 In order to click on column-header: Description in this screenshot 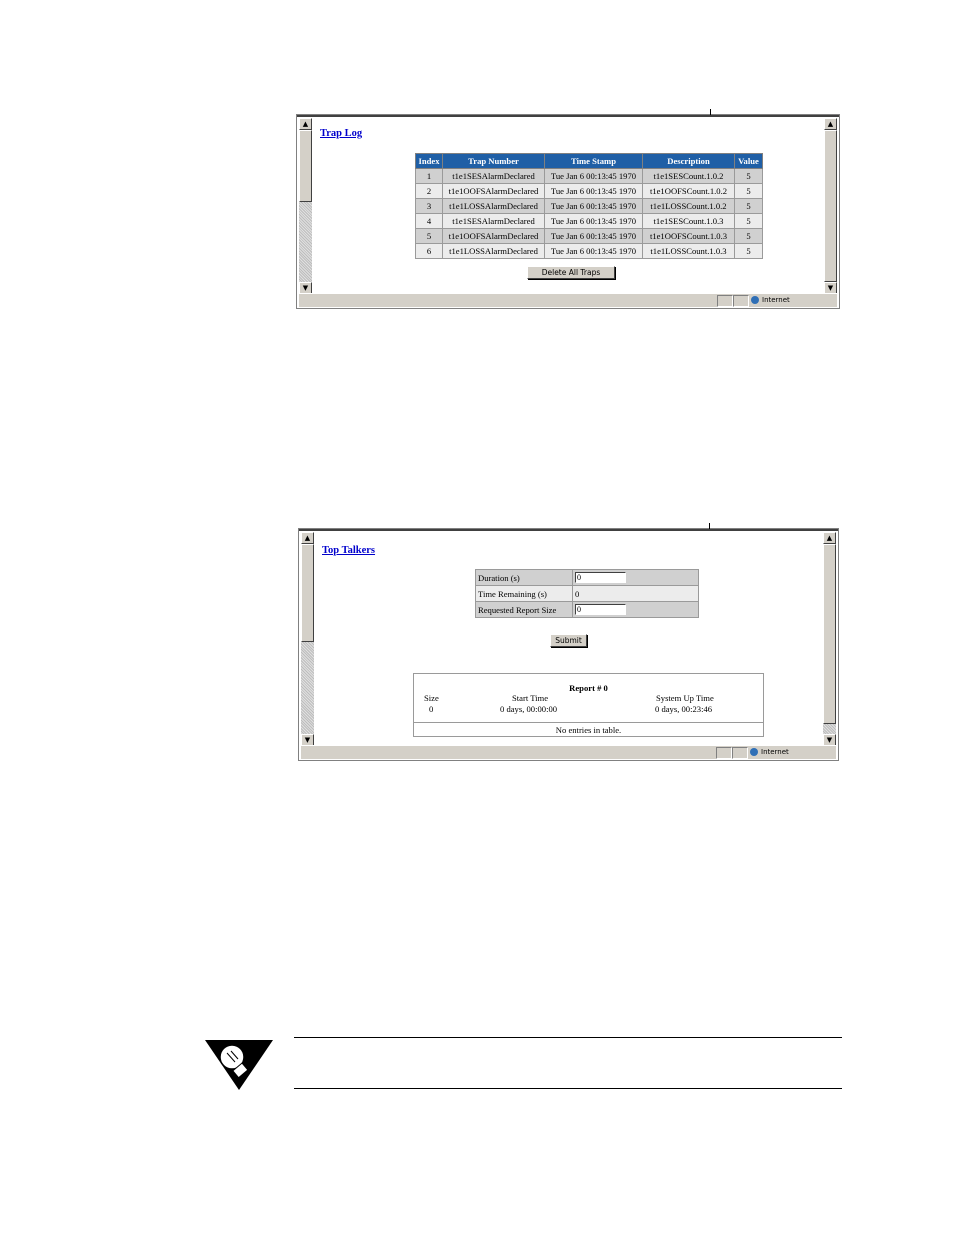, I will do `click(688, 161)`.